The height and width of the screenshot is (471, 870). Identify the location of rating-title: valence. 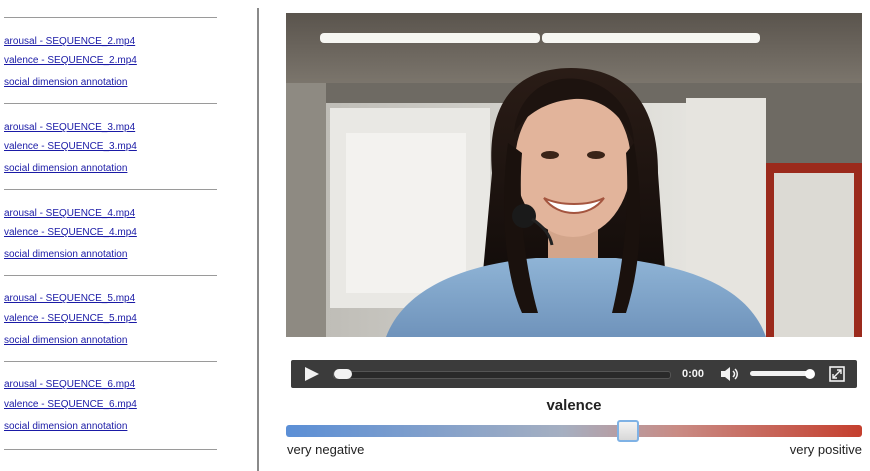
(574, 405).